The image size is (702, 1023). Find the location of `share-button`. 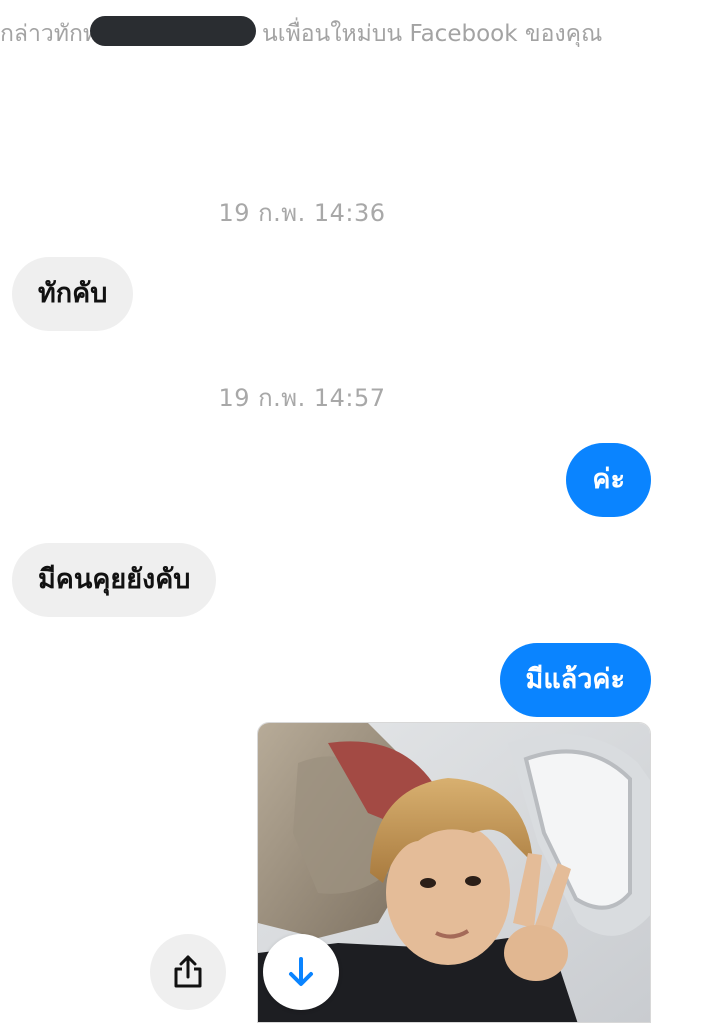

share-button is located at coordinates (188, 972).